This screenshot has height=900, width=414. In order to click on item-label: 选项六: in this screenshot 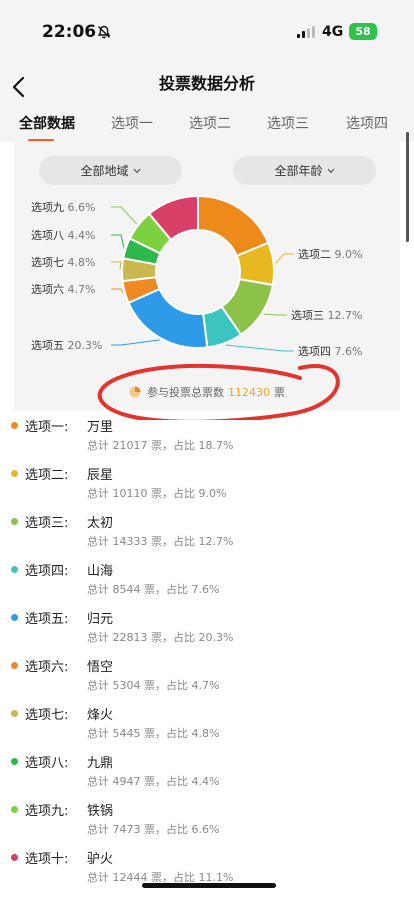, I will do `click(47, 667)`.